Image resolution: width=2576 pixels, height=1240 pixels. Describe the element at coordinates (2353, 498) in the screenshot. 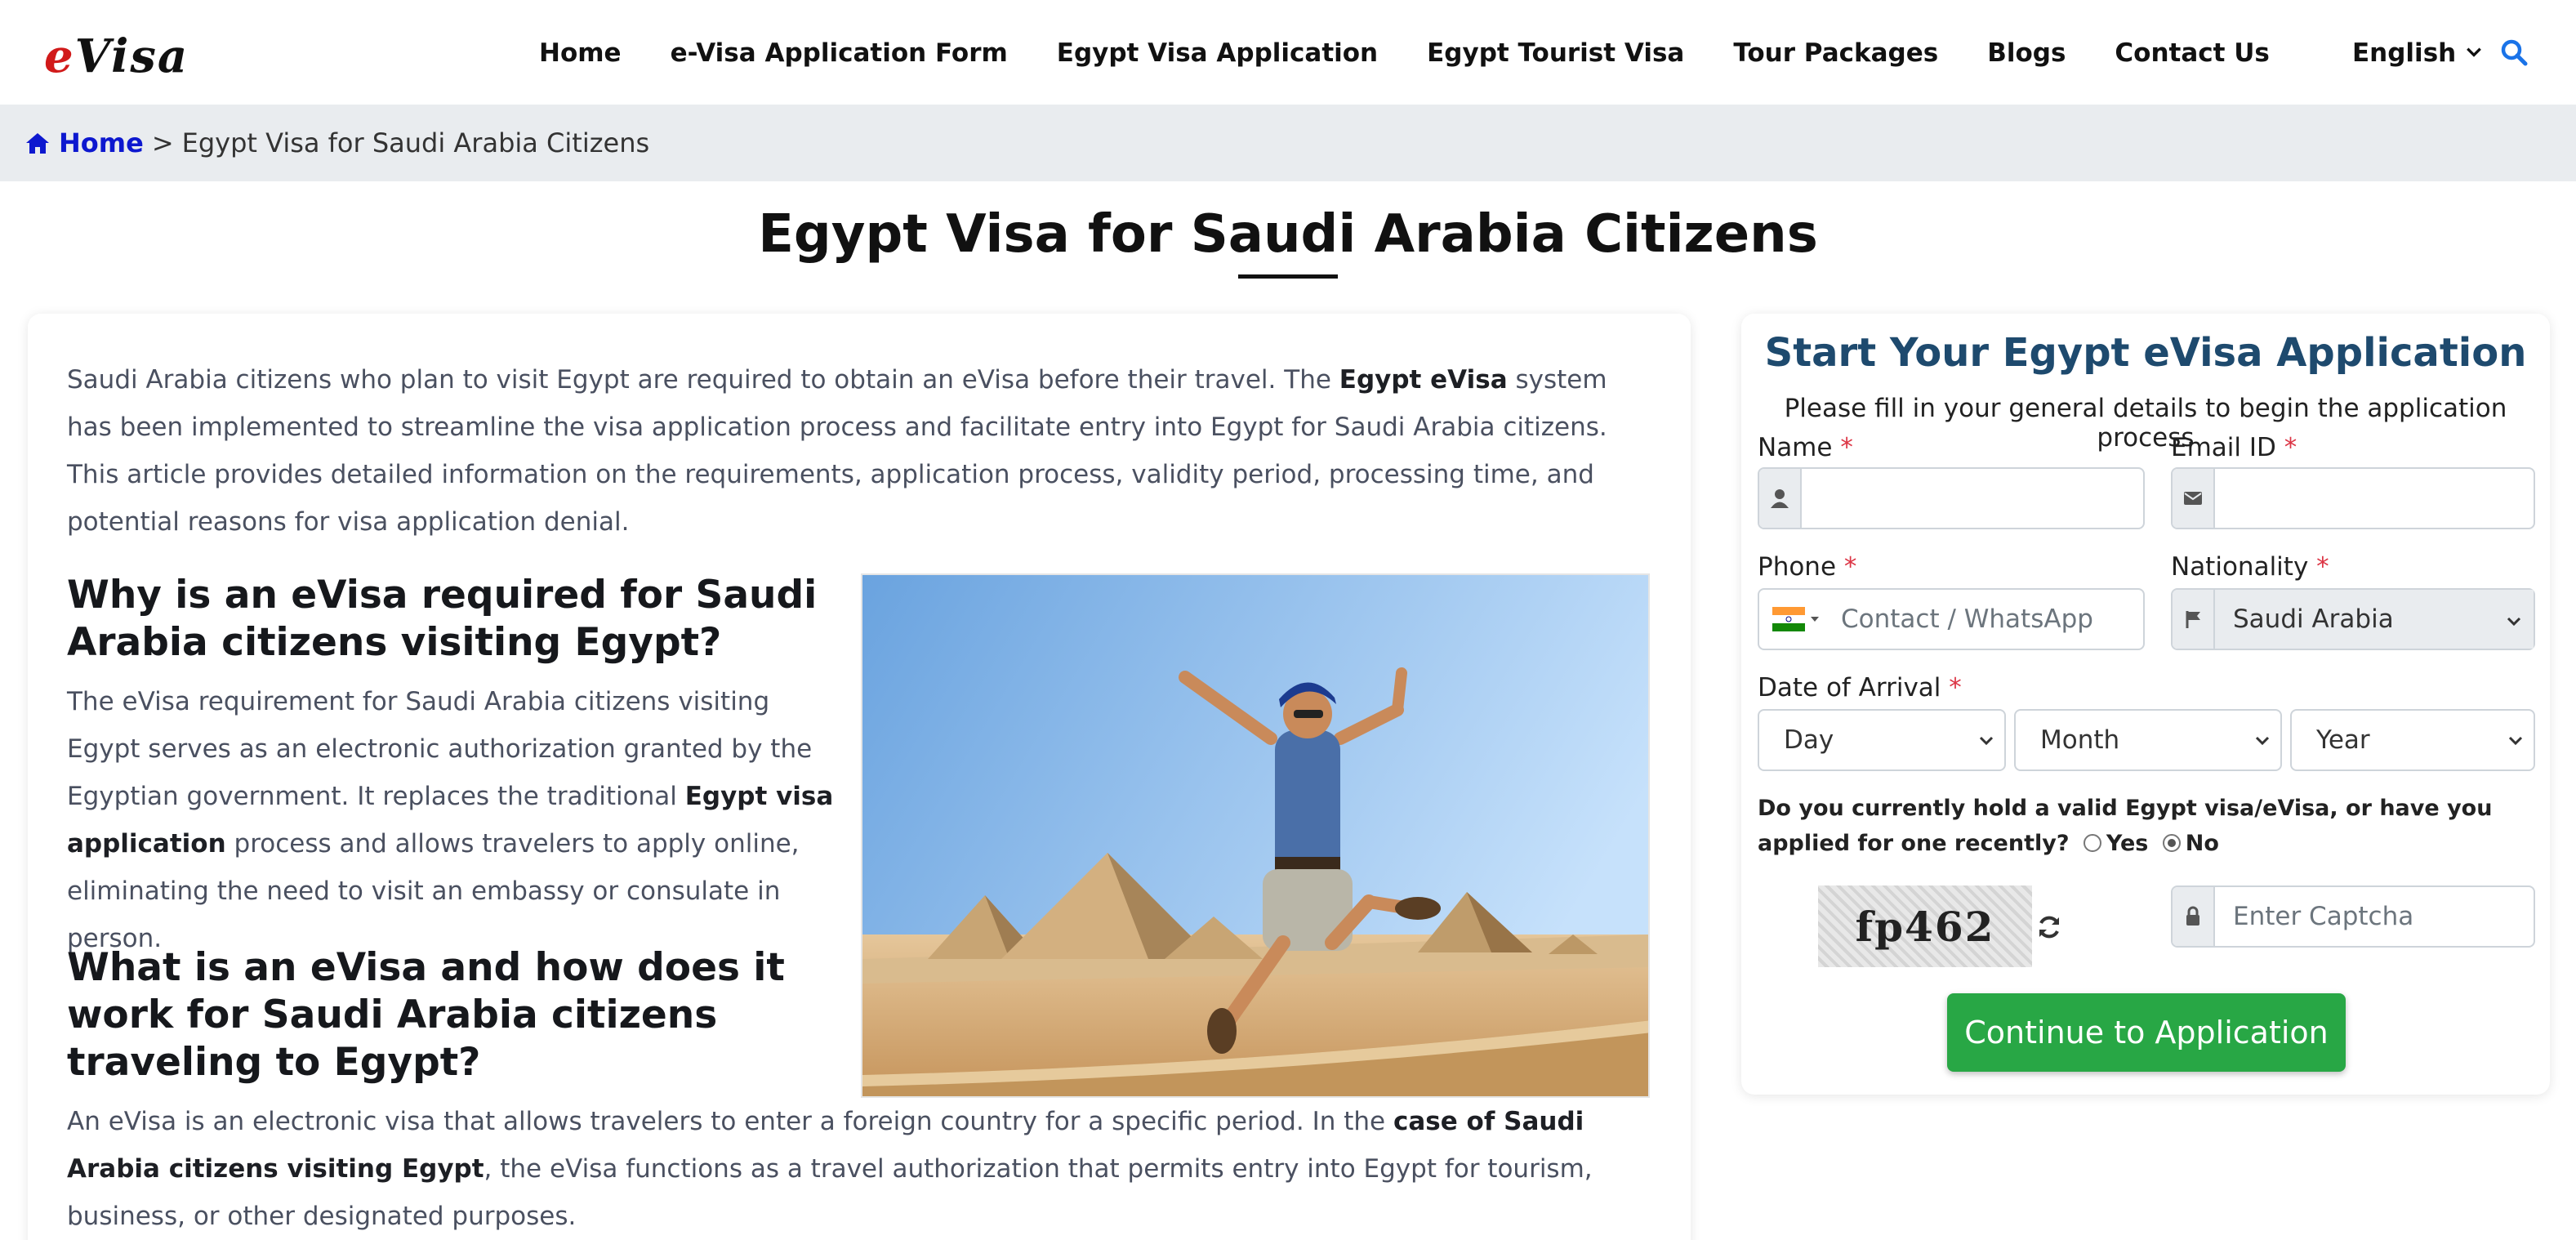

I see `email-field` at that location.